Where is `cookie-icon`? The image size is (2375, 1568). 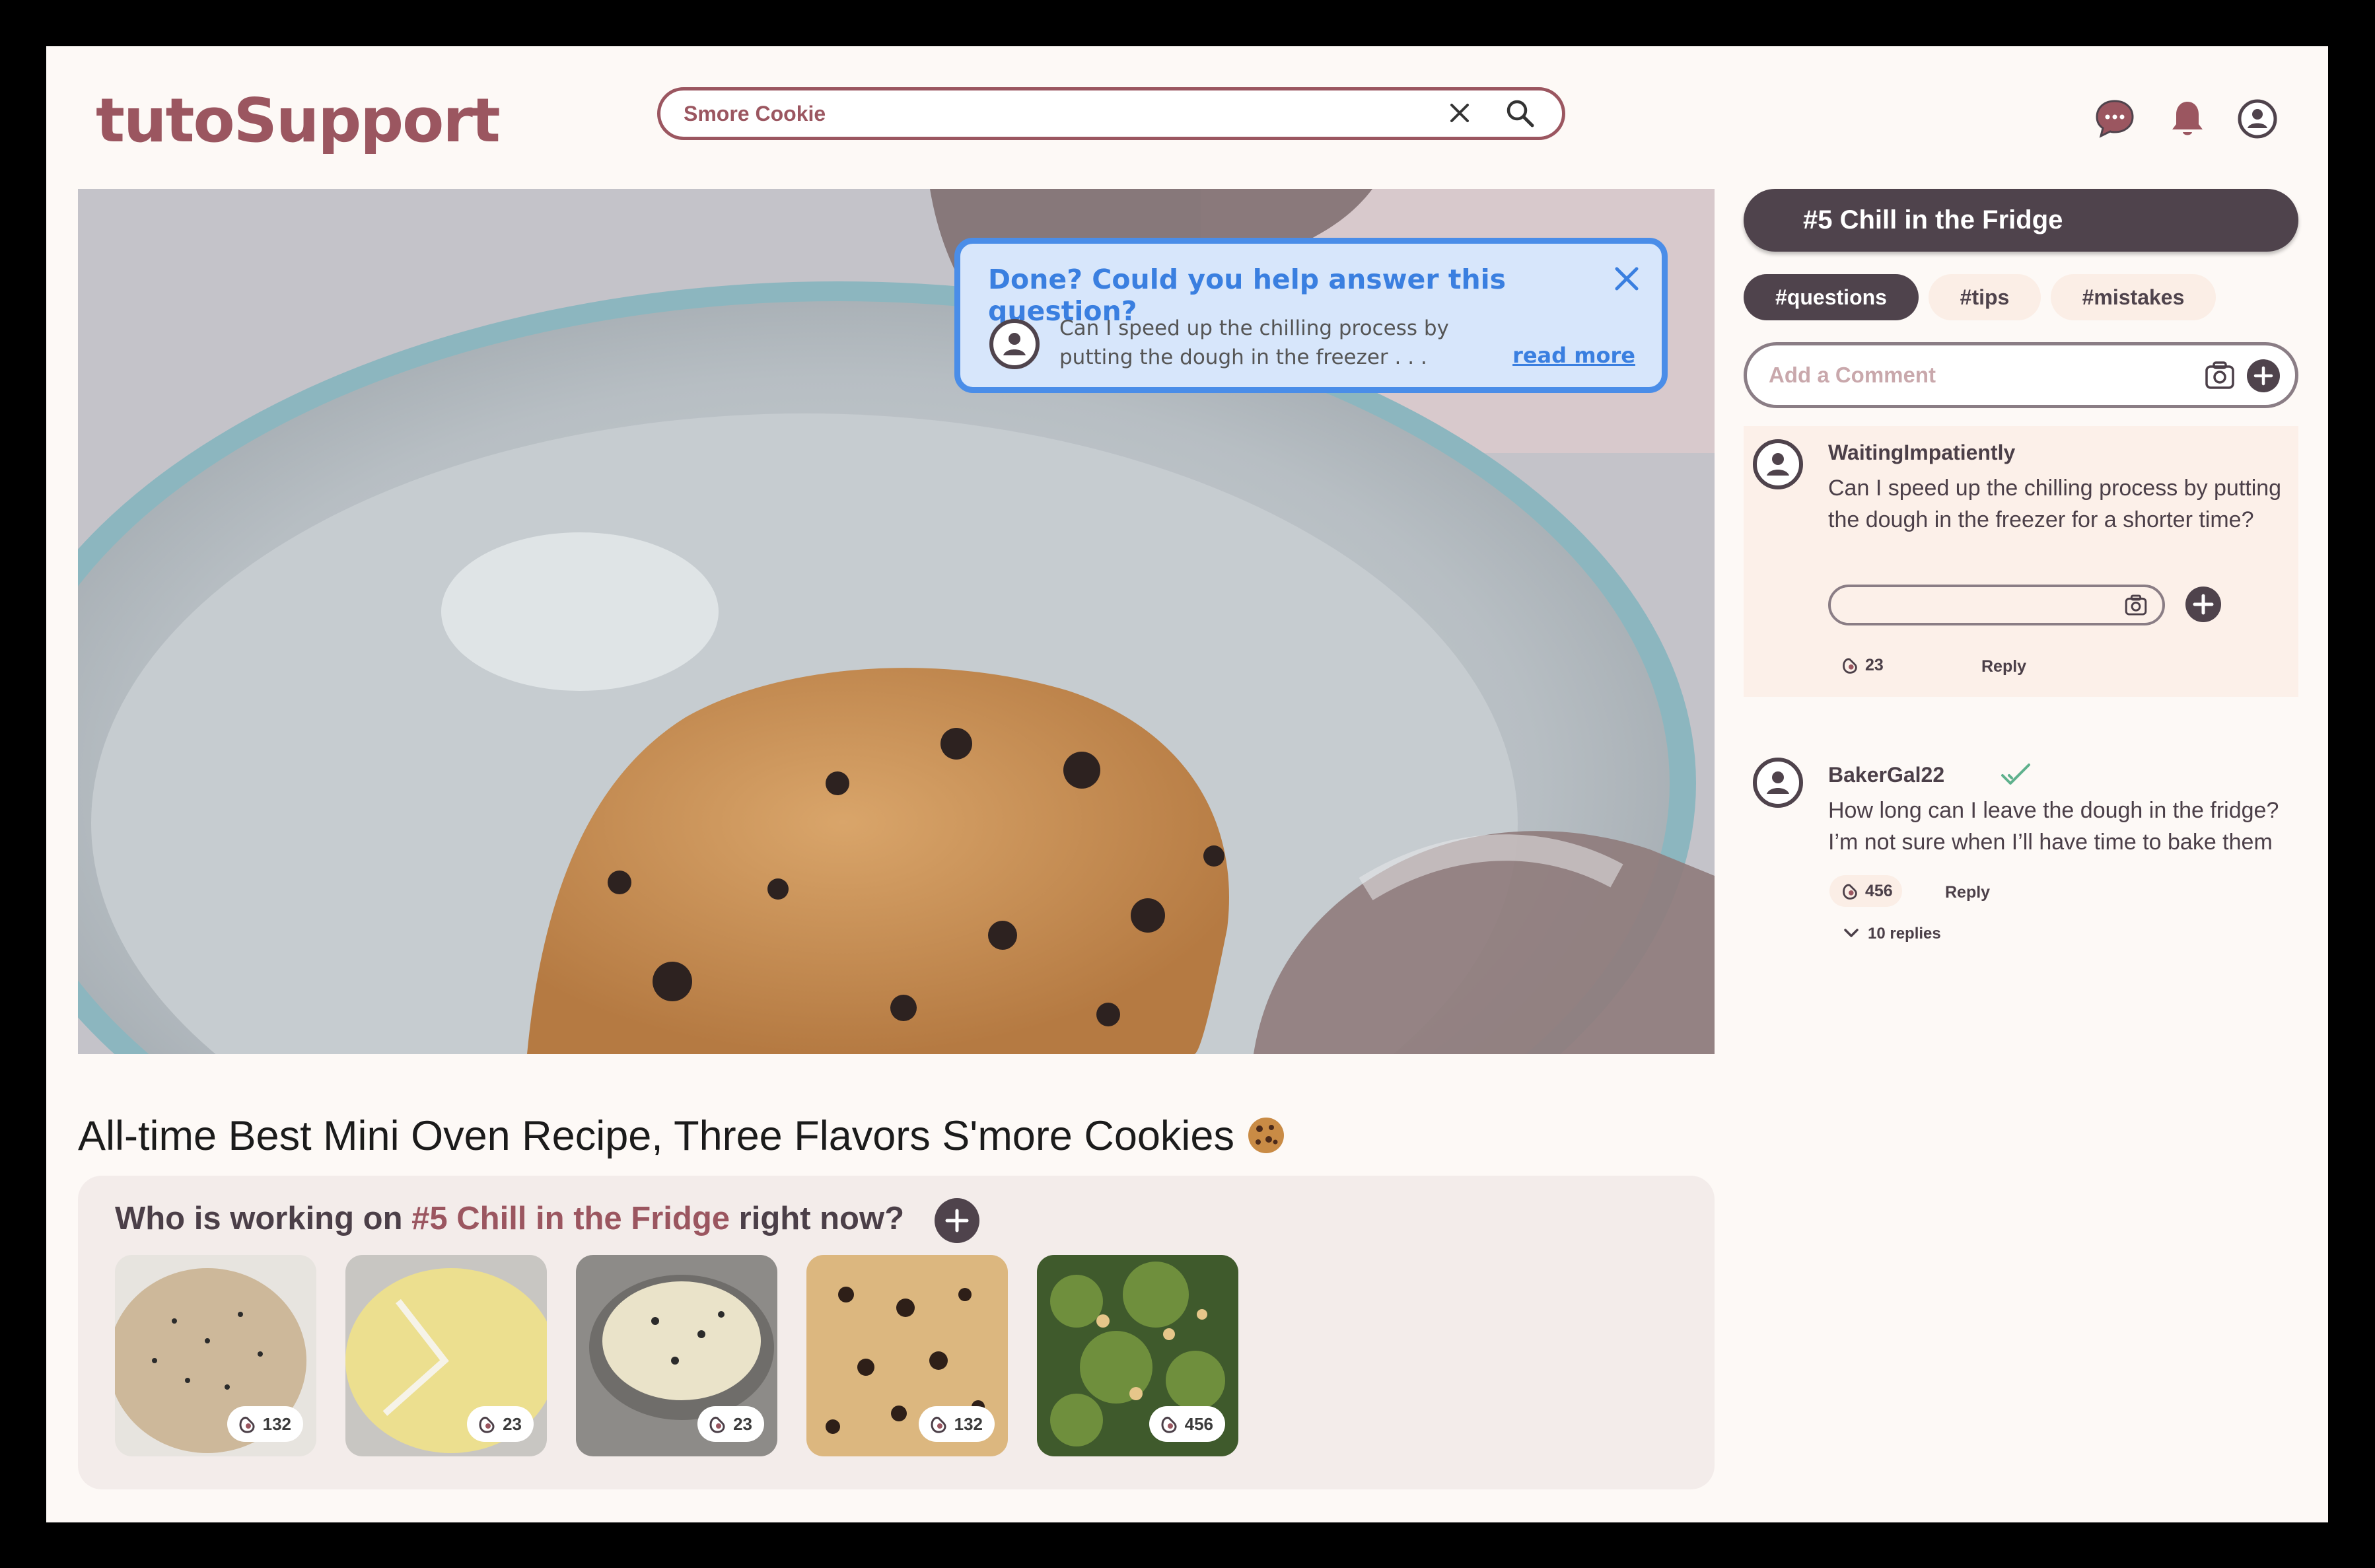
cookie-icon is located at coordinates (1266, 1135).